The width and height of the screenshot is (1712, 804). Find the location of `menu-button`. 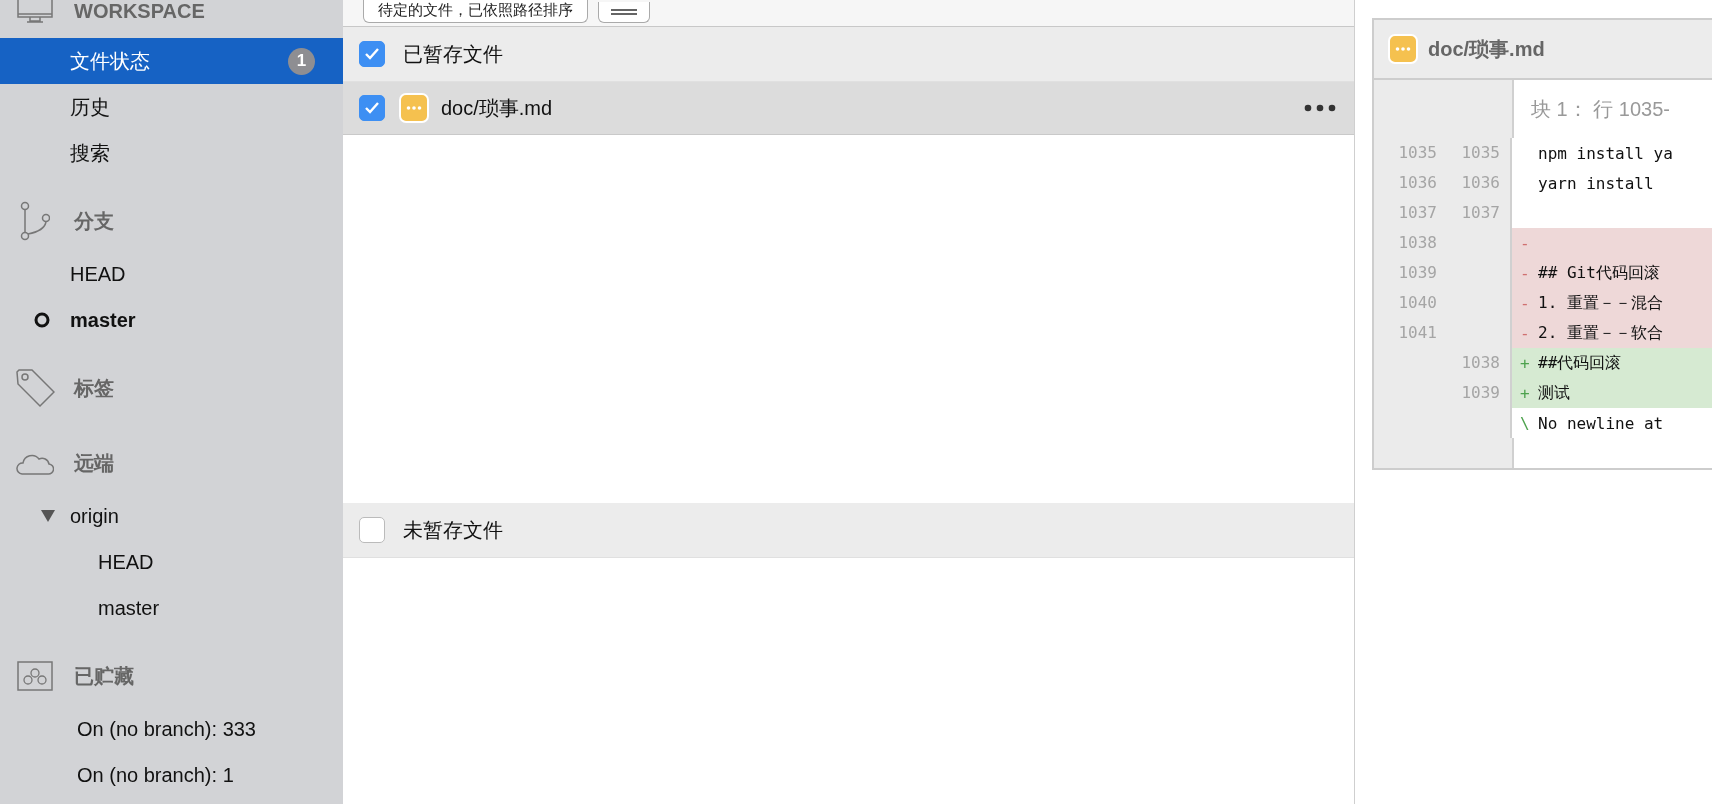

menu-button is located at coordinates (624, 12).